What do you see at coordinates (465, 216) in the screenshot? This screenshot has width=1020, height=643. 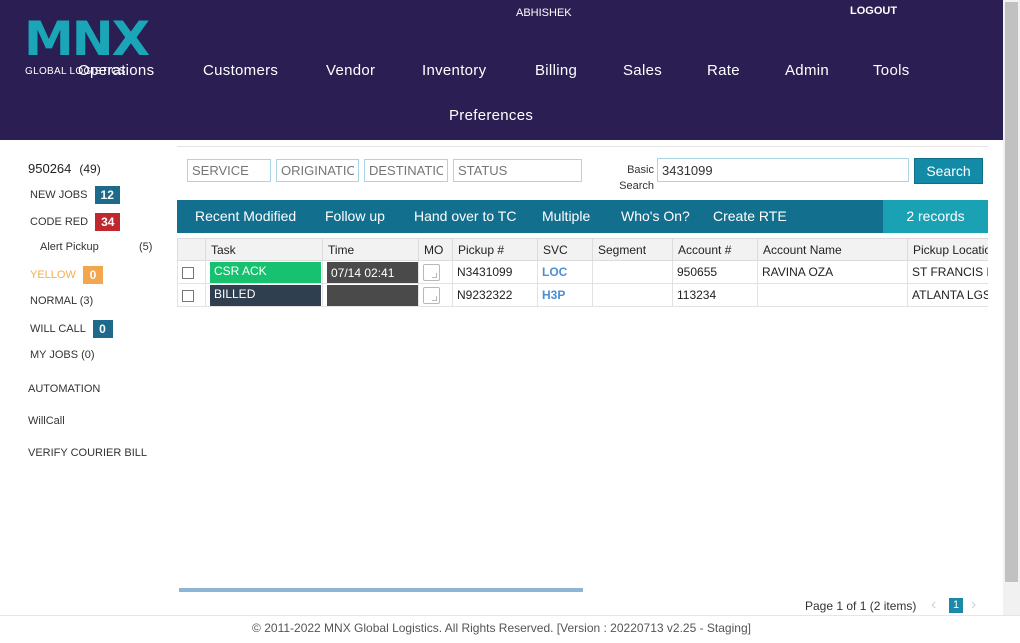 I see `tab-hand-over-to-tc: Hand over to TC` at bounding box center [465, 216].